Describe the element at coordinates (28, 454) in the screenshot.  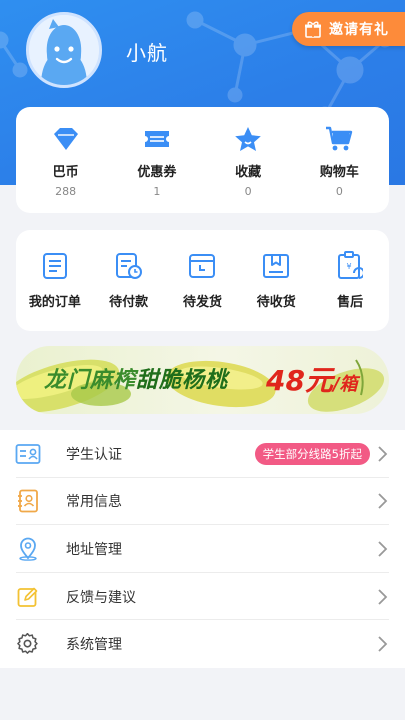
I see `student-id-icon` at that location.